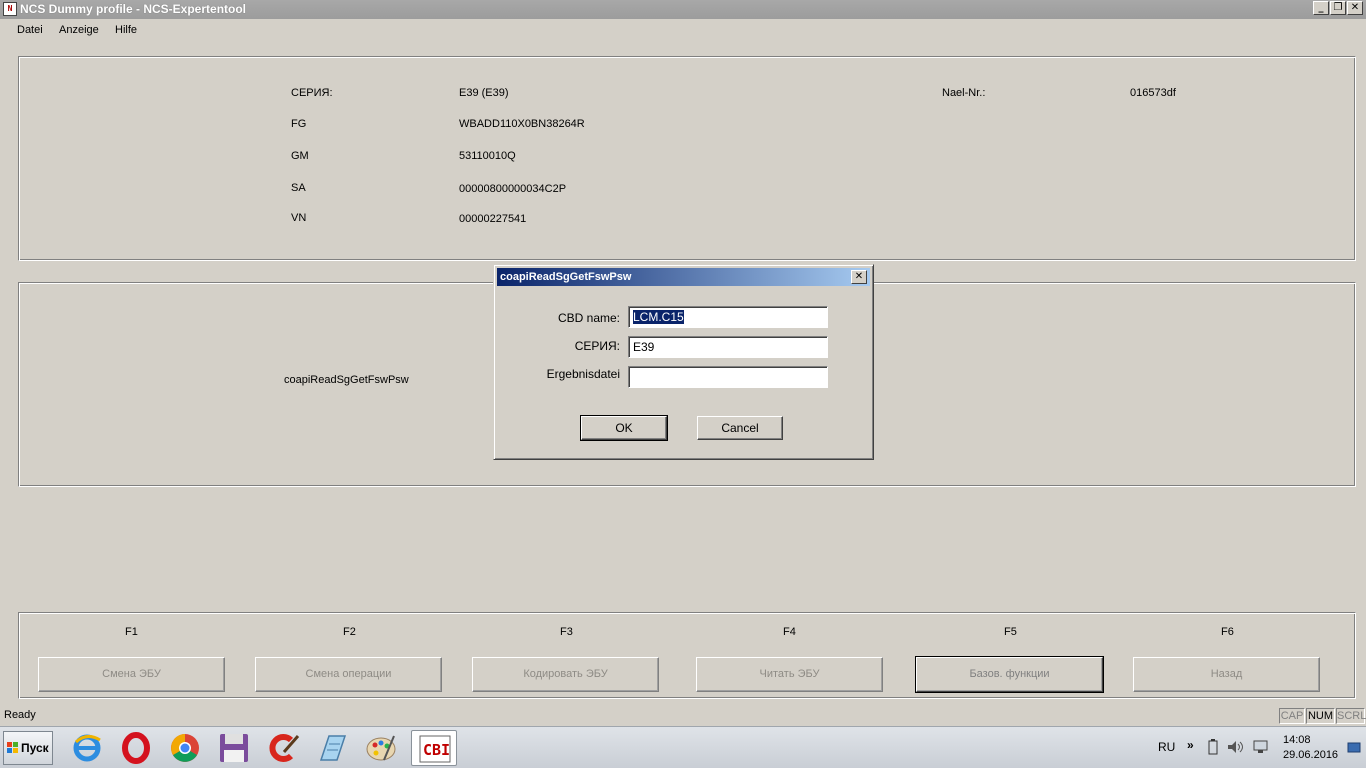  I want to click on dialog-title-bar: coapiReadSgGetFswPsw ✕, so click(683, 277).